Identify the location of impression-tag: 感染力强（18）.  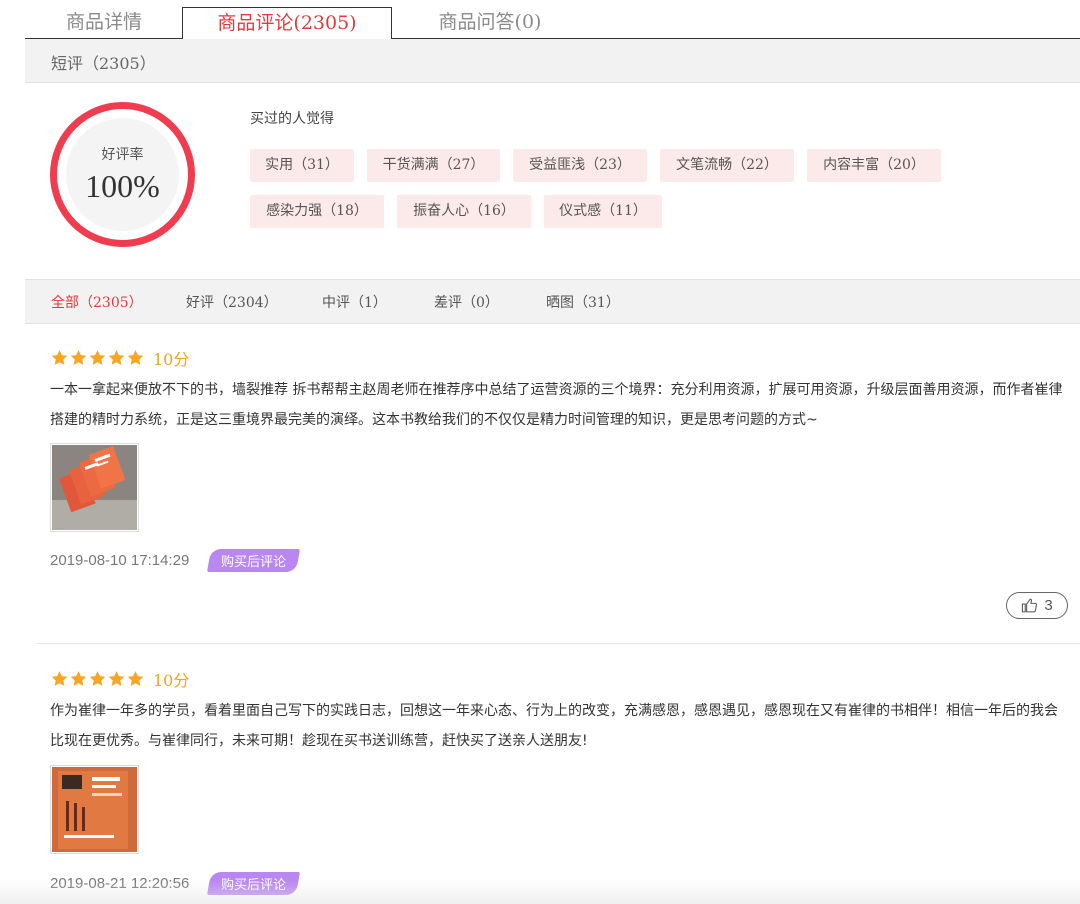
(317, 211).